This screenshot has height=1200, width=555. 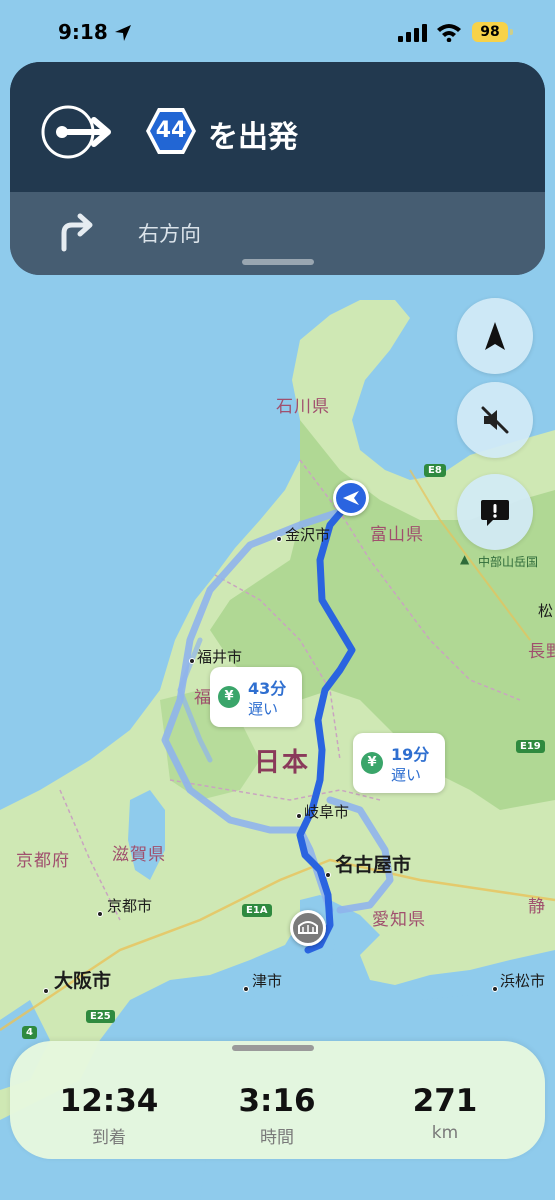 I want to click on turn-right-icon, so click(x=77, y=232).